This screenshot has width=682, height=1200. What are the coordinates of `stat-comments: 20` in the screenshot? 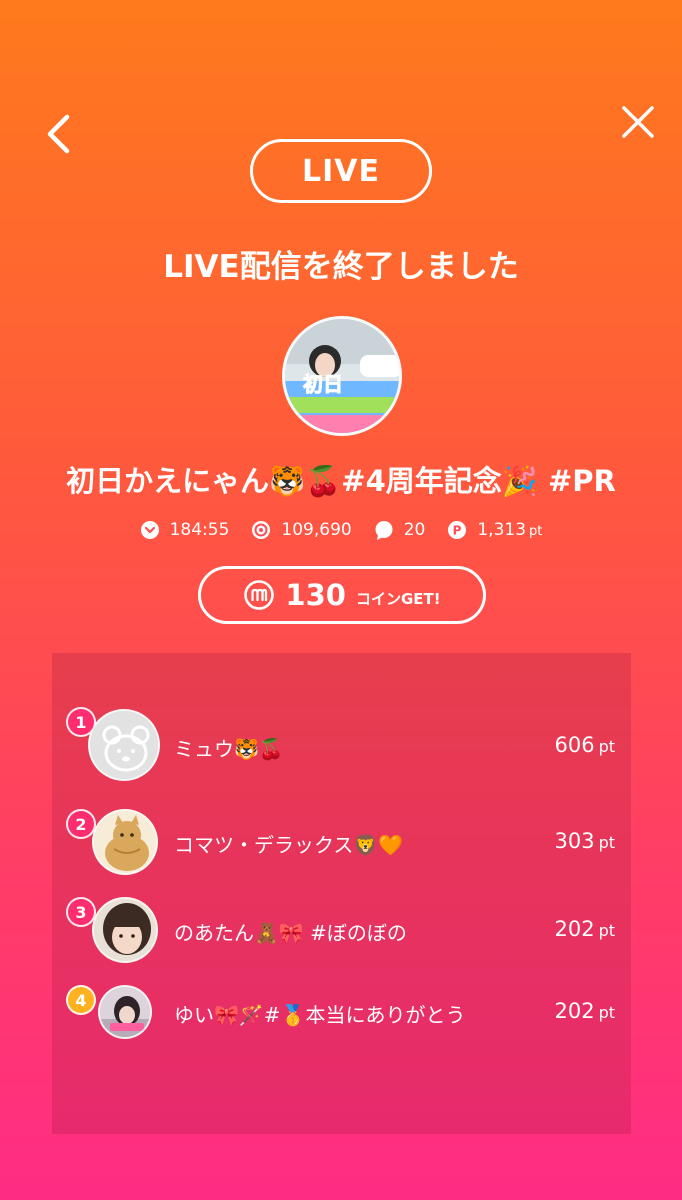 It's located at (400, 530).